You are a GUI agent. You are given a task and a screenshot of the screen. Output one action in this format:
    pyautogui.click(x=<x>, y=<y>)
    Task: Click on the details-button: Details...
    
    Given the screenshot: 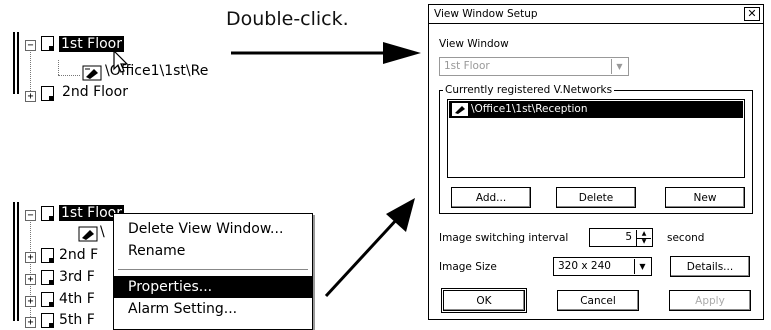 What is the action you would take?
    pyautogui.click(x=710, y=266)
    